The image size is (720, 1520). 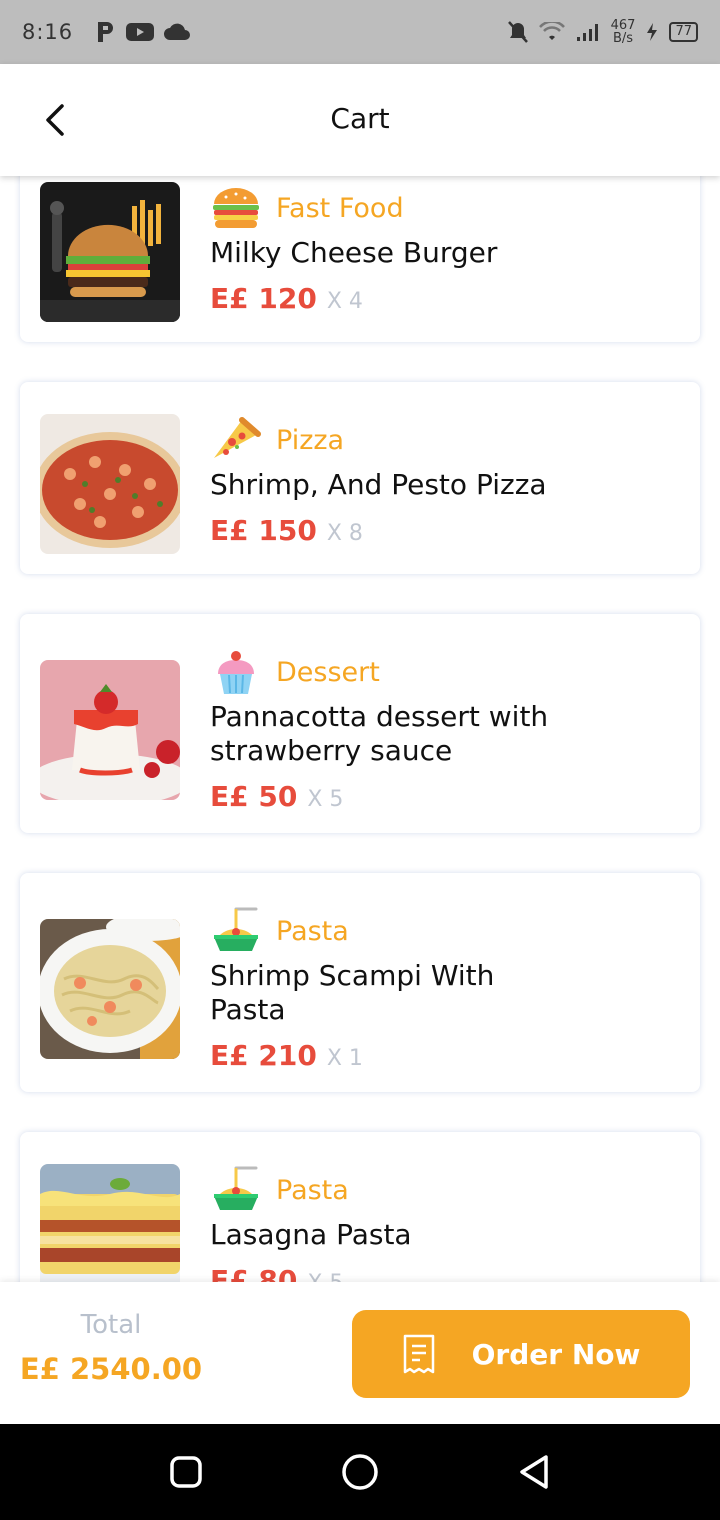 I want to click on burger-photo, so click(x=110, y=252).